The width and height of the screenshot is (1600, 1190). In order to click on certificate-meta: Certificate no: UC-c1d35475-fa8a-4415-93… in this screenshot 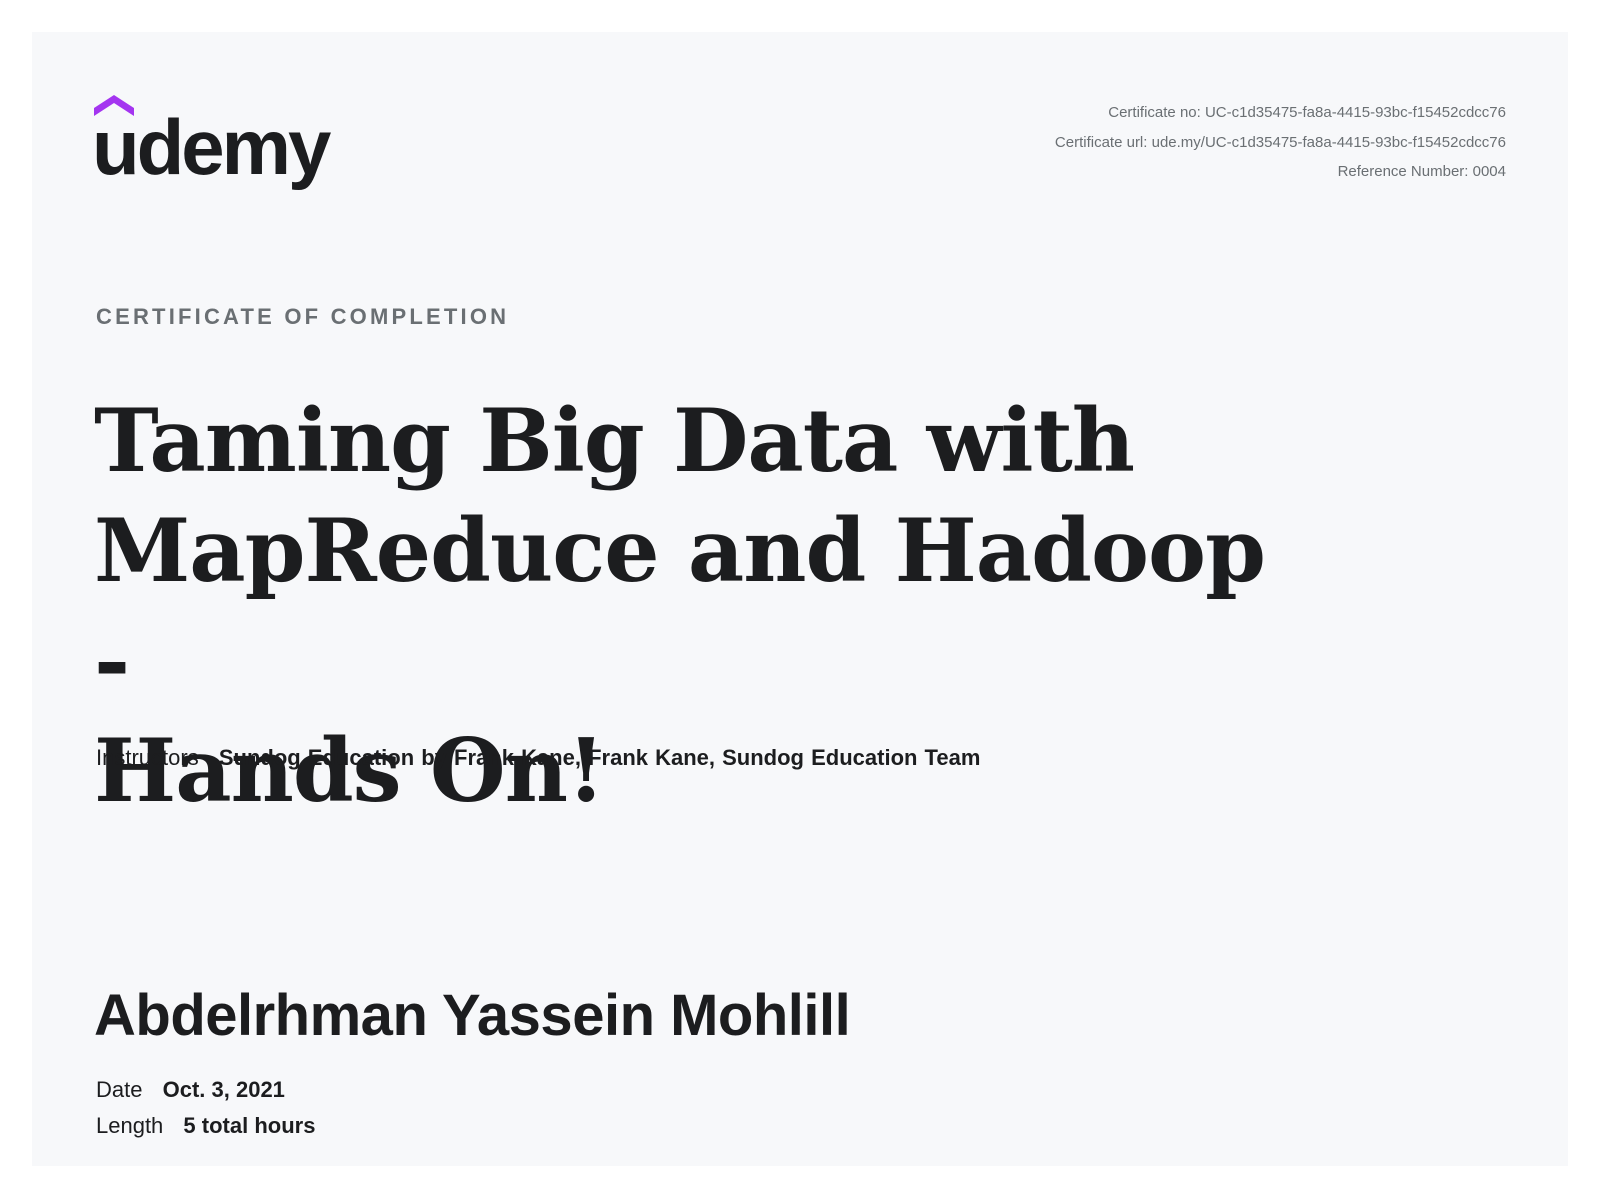, I will do `click(1280, 142)`.